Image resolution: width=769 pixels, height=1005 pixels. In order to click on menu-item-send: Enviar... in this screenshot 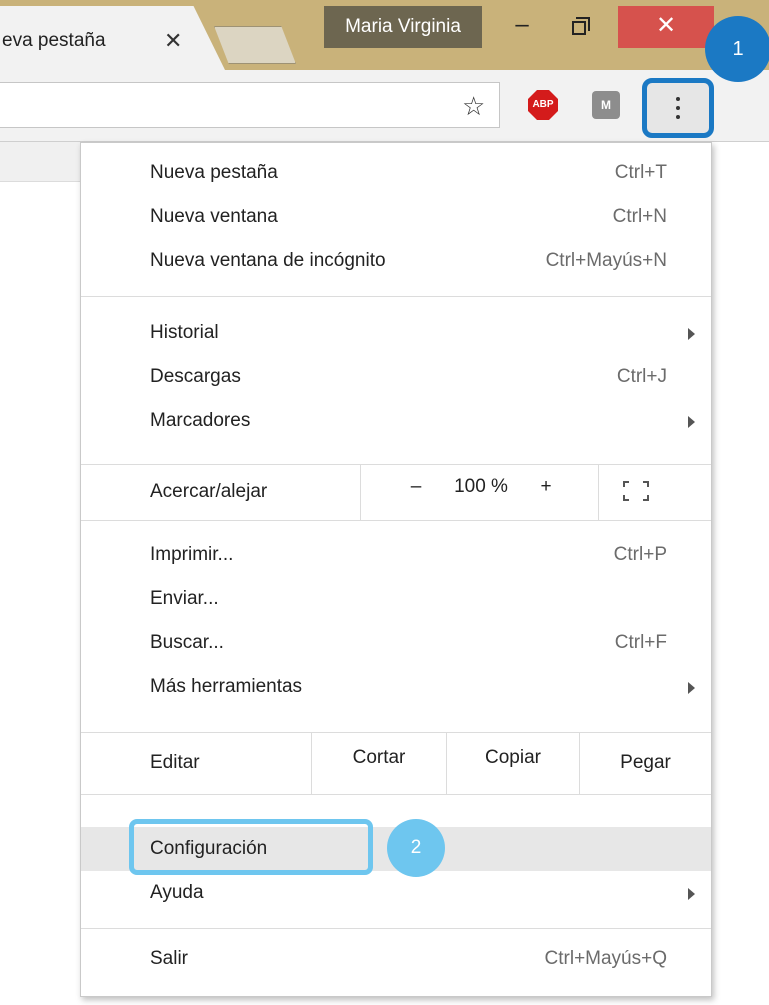, I will do `click(396, 599)`.